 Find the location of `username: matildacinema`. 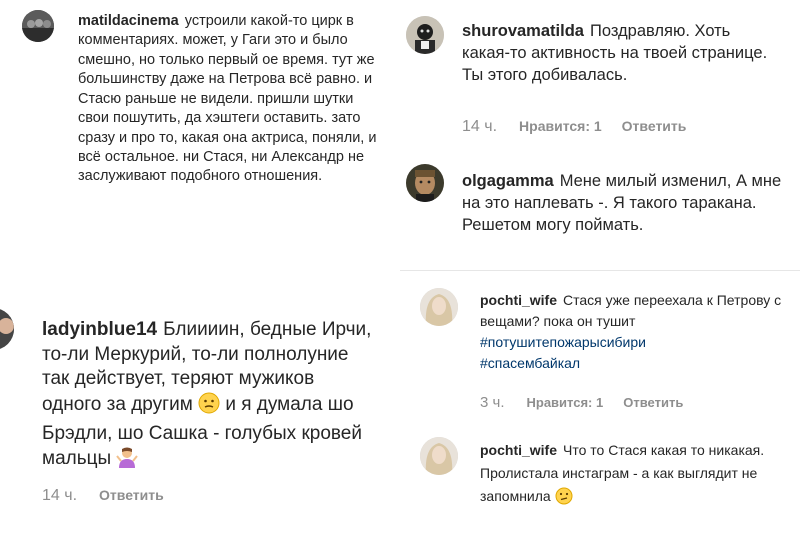

username: matildacinema is located at coordinates (128, 21).